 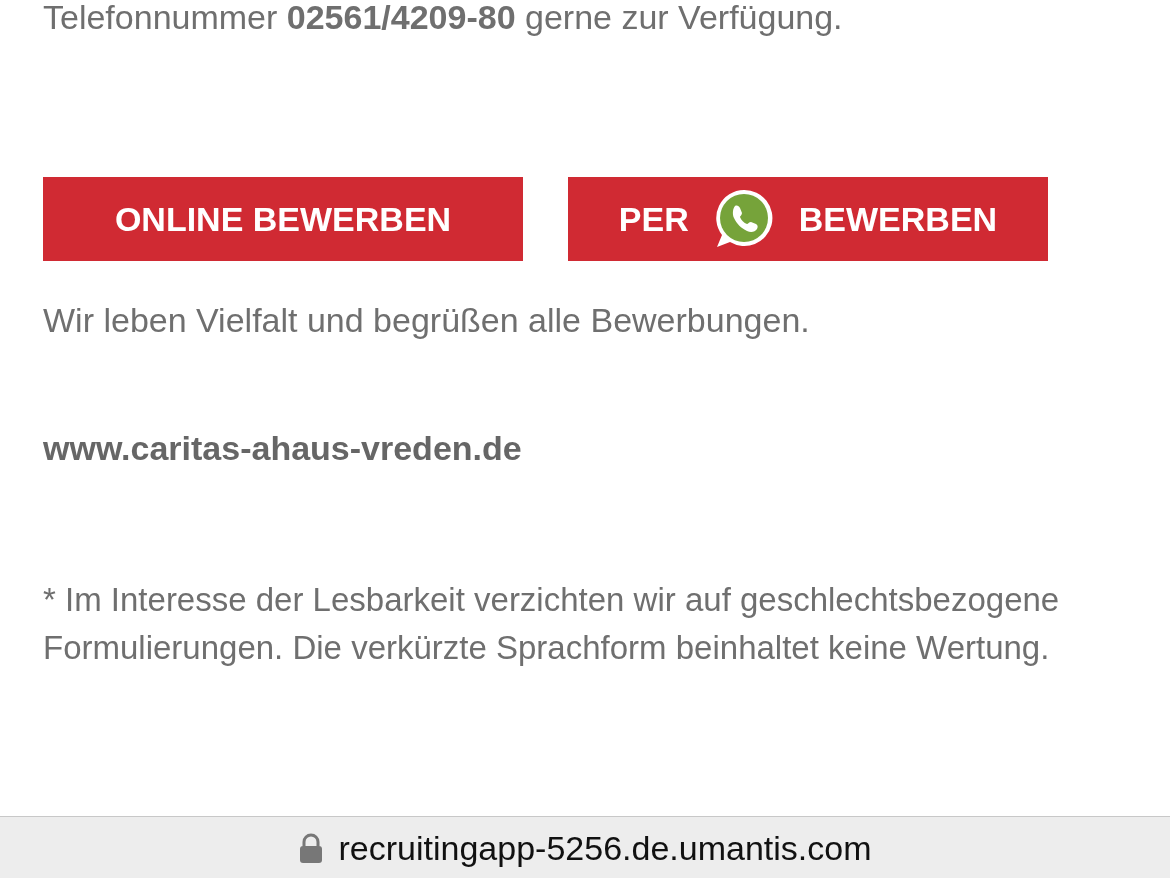 I want to click on button-label: BEWERBEN, so click(x=898, y=219).